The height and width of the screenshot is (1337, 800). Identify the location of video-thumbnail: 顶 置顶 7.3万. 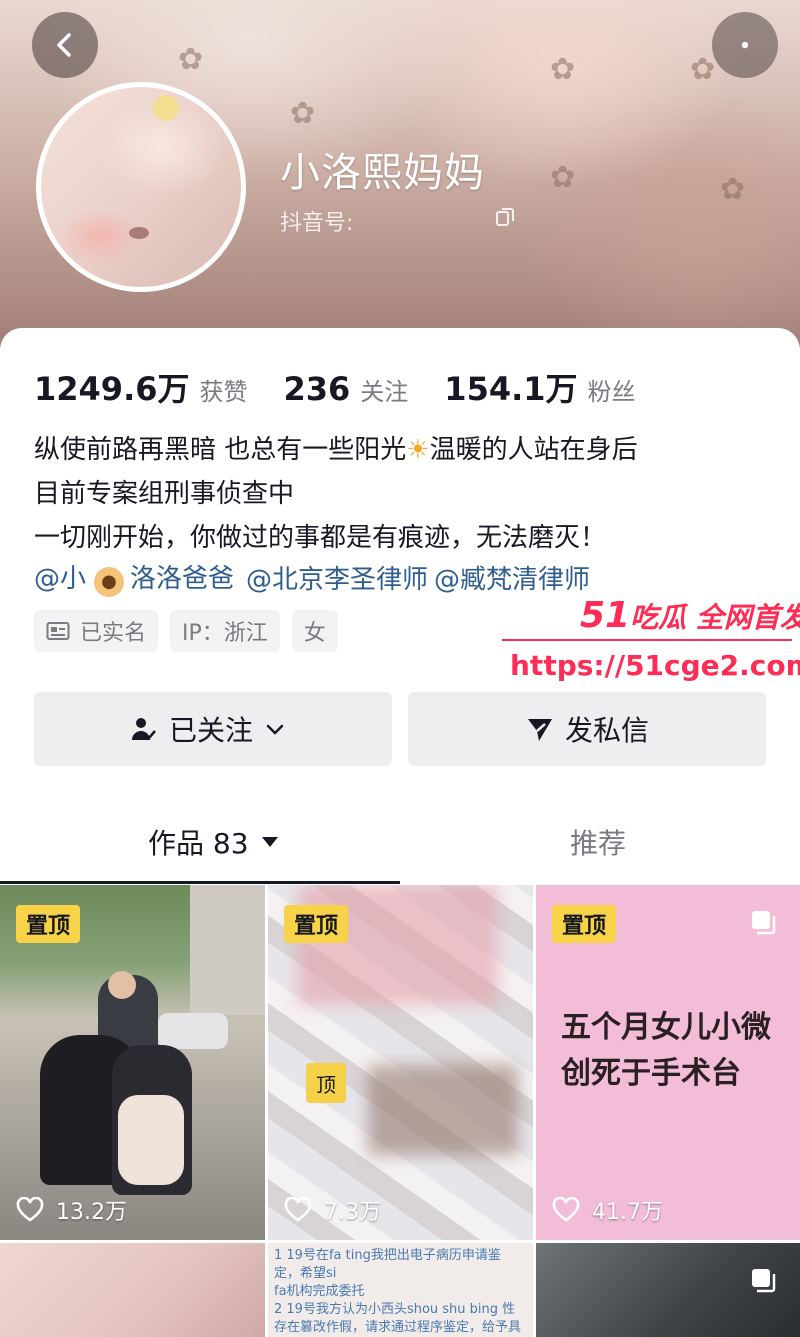
(400, 1062).